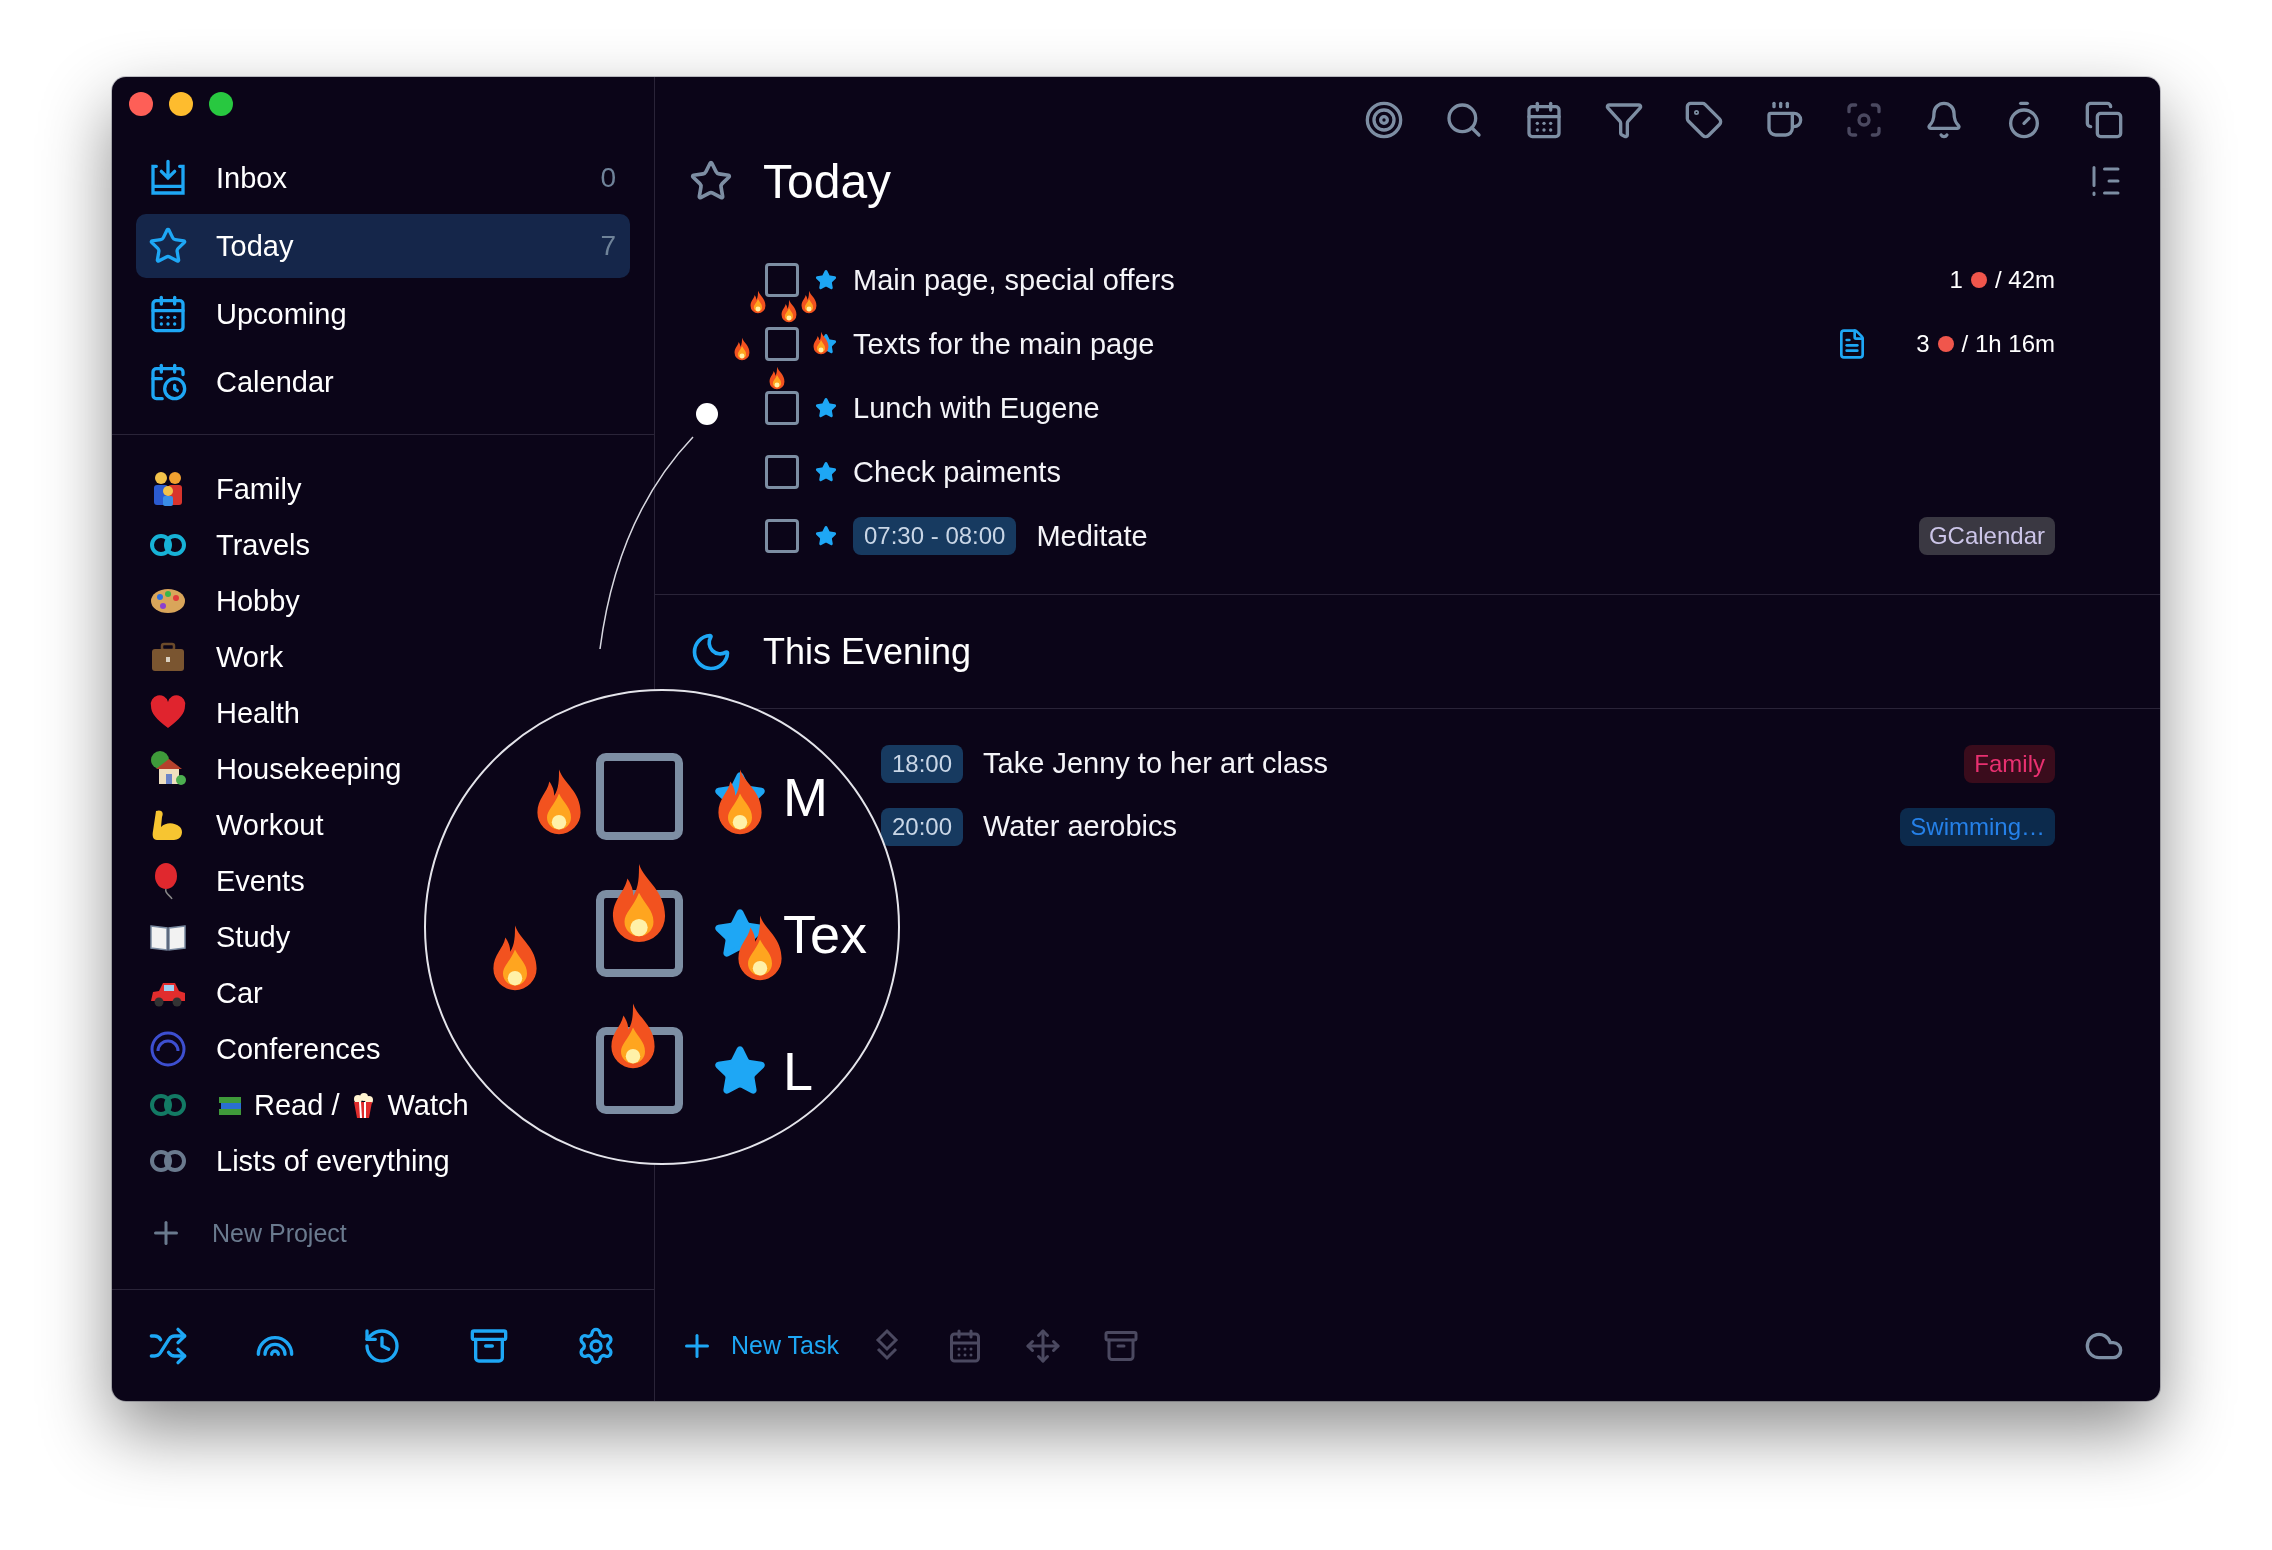 This screenshot has width=2272, height=1550. What do you see at coordinates (596, 1345) in the screenshot?
I see `settings-icon` at bounding box center [596, 1345].